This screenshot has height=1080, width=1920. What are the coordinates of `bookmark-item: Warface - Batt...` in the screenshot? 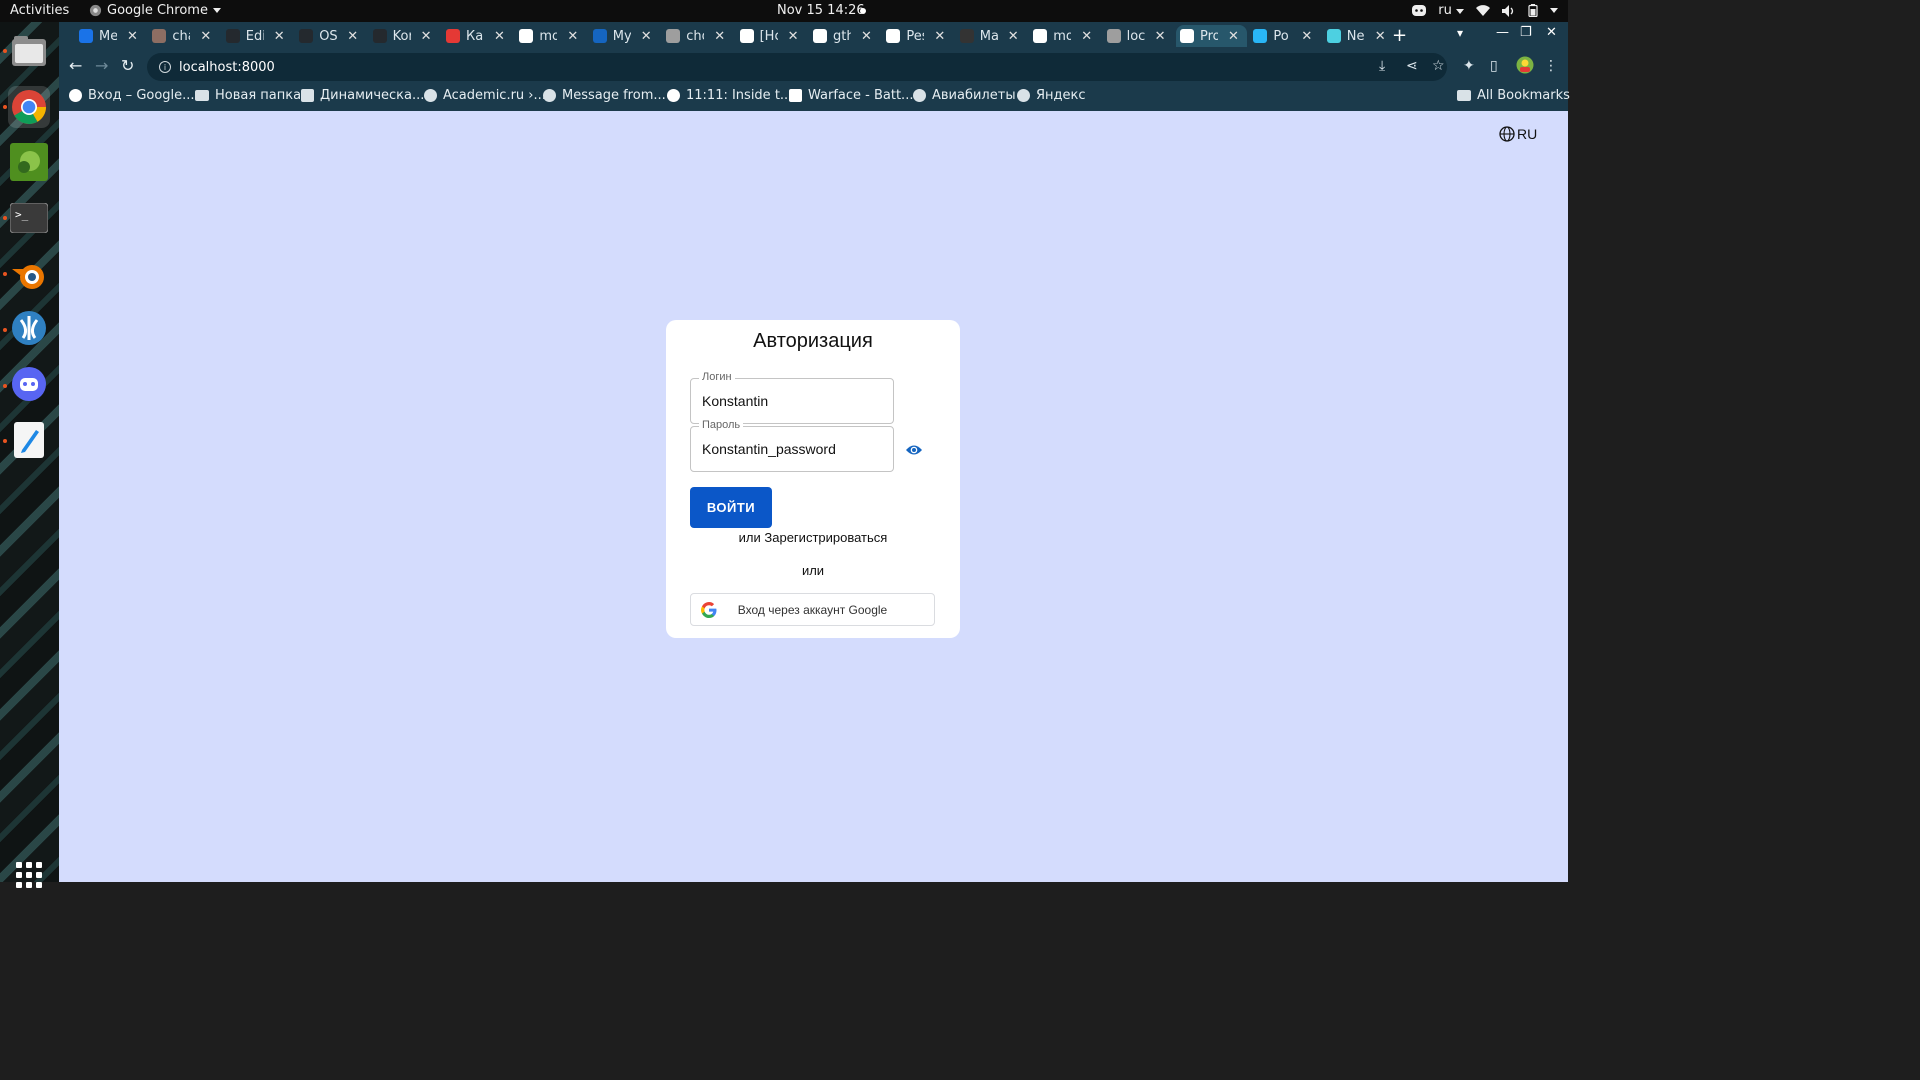 It's located at (851, 95).